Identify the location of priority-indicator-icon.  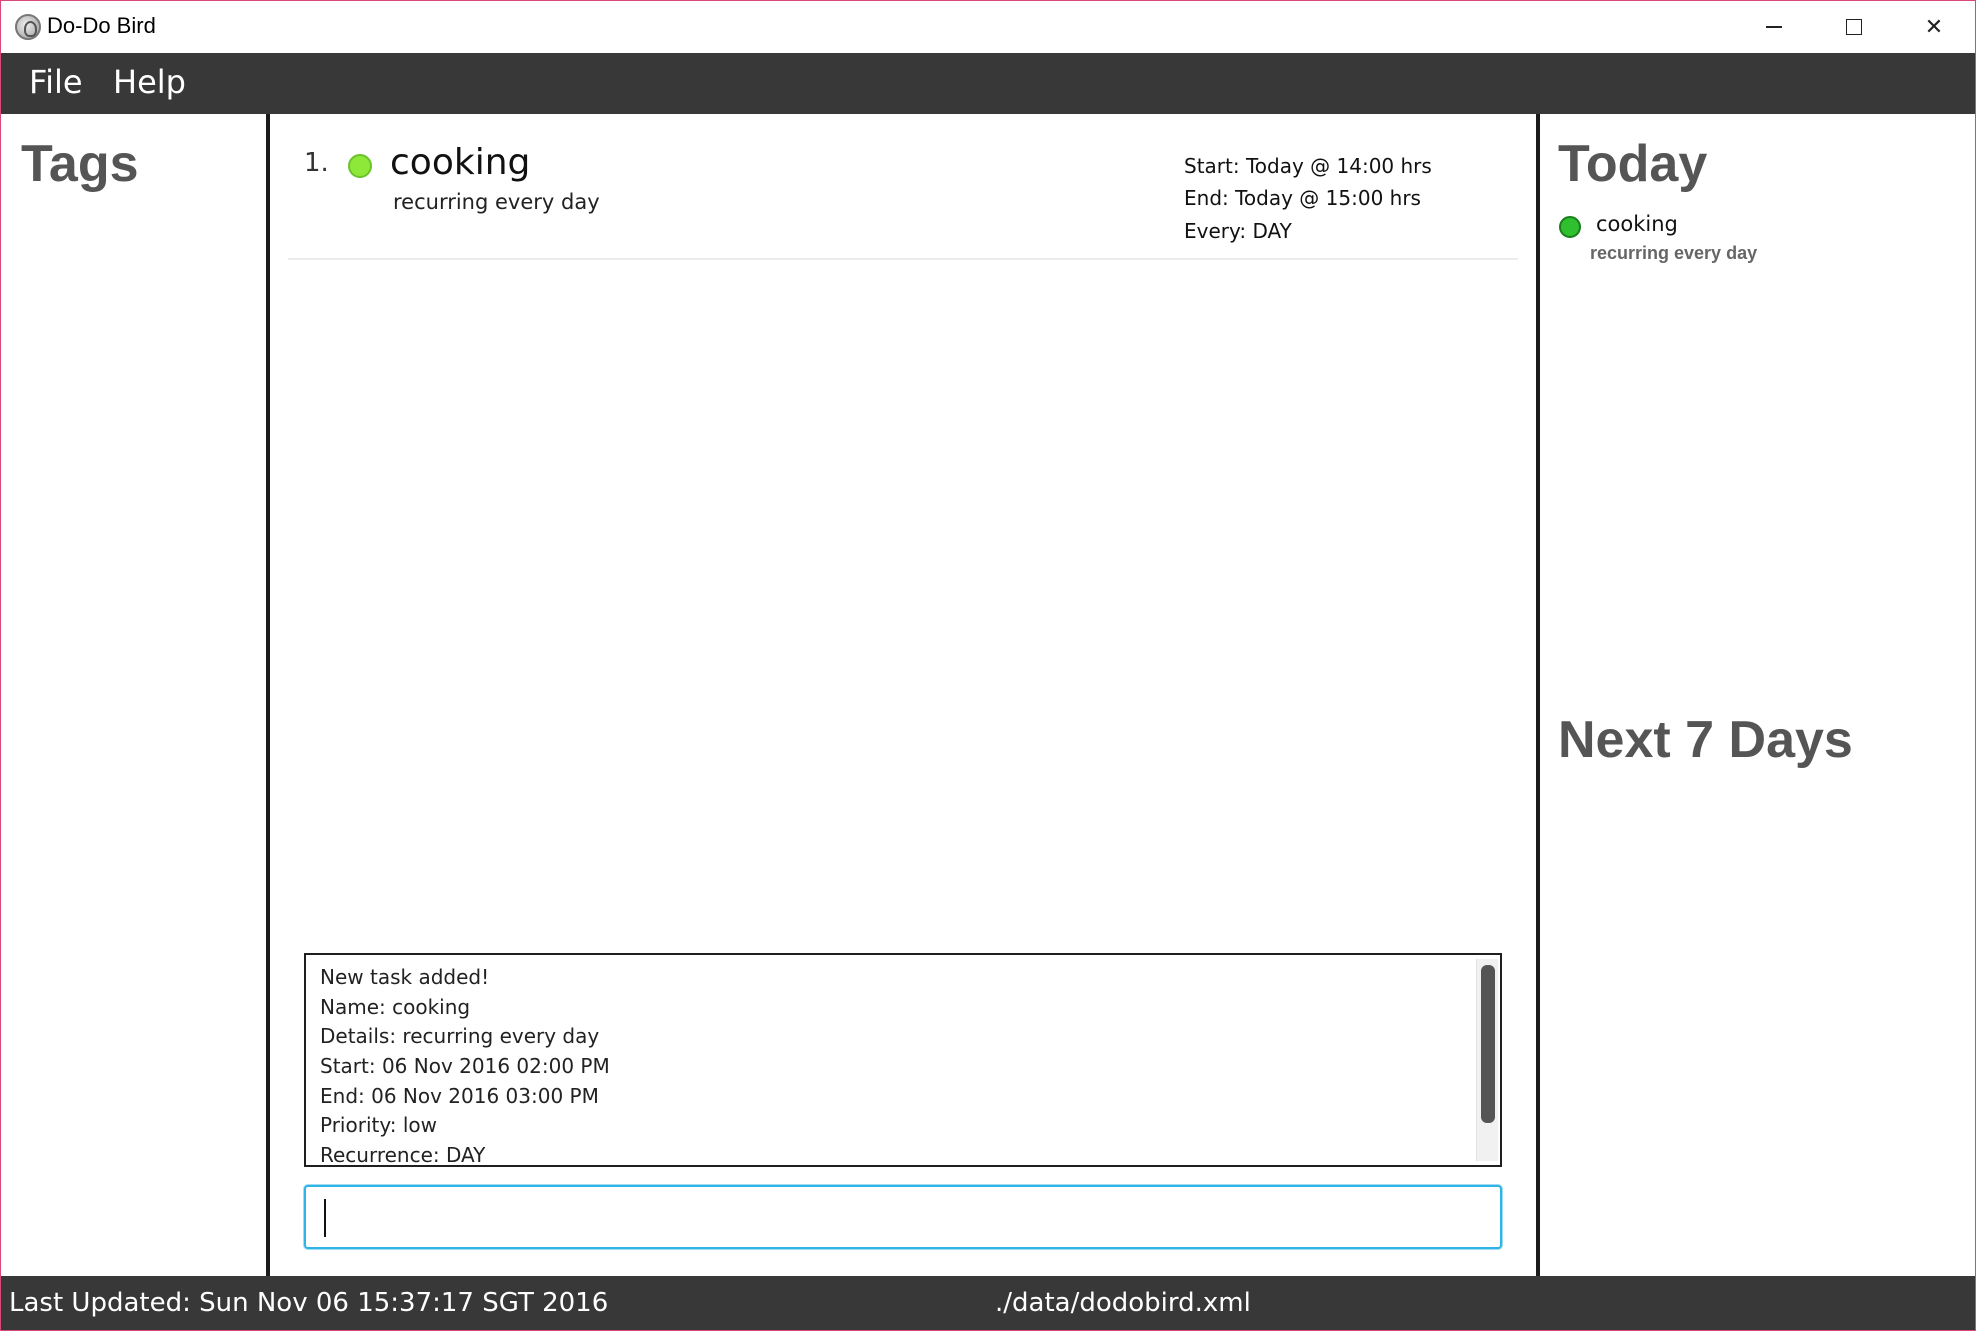
(360, 166).